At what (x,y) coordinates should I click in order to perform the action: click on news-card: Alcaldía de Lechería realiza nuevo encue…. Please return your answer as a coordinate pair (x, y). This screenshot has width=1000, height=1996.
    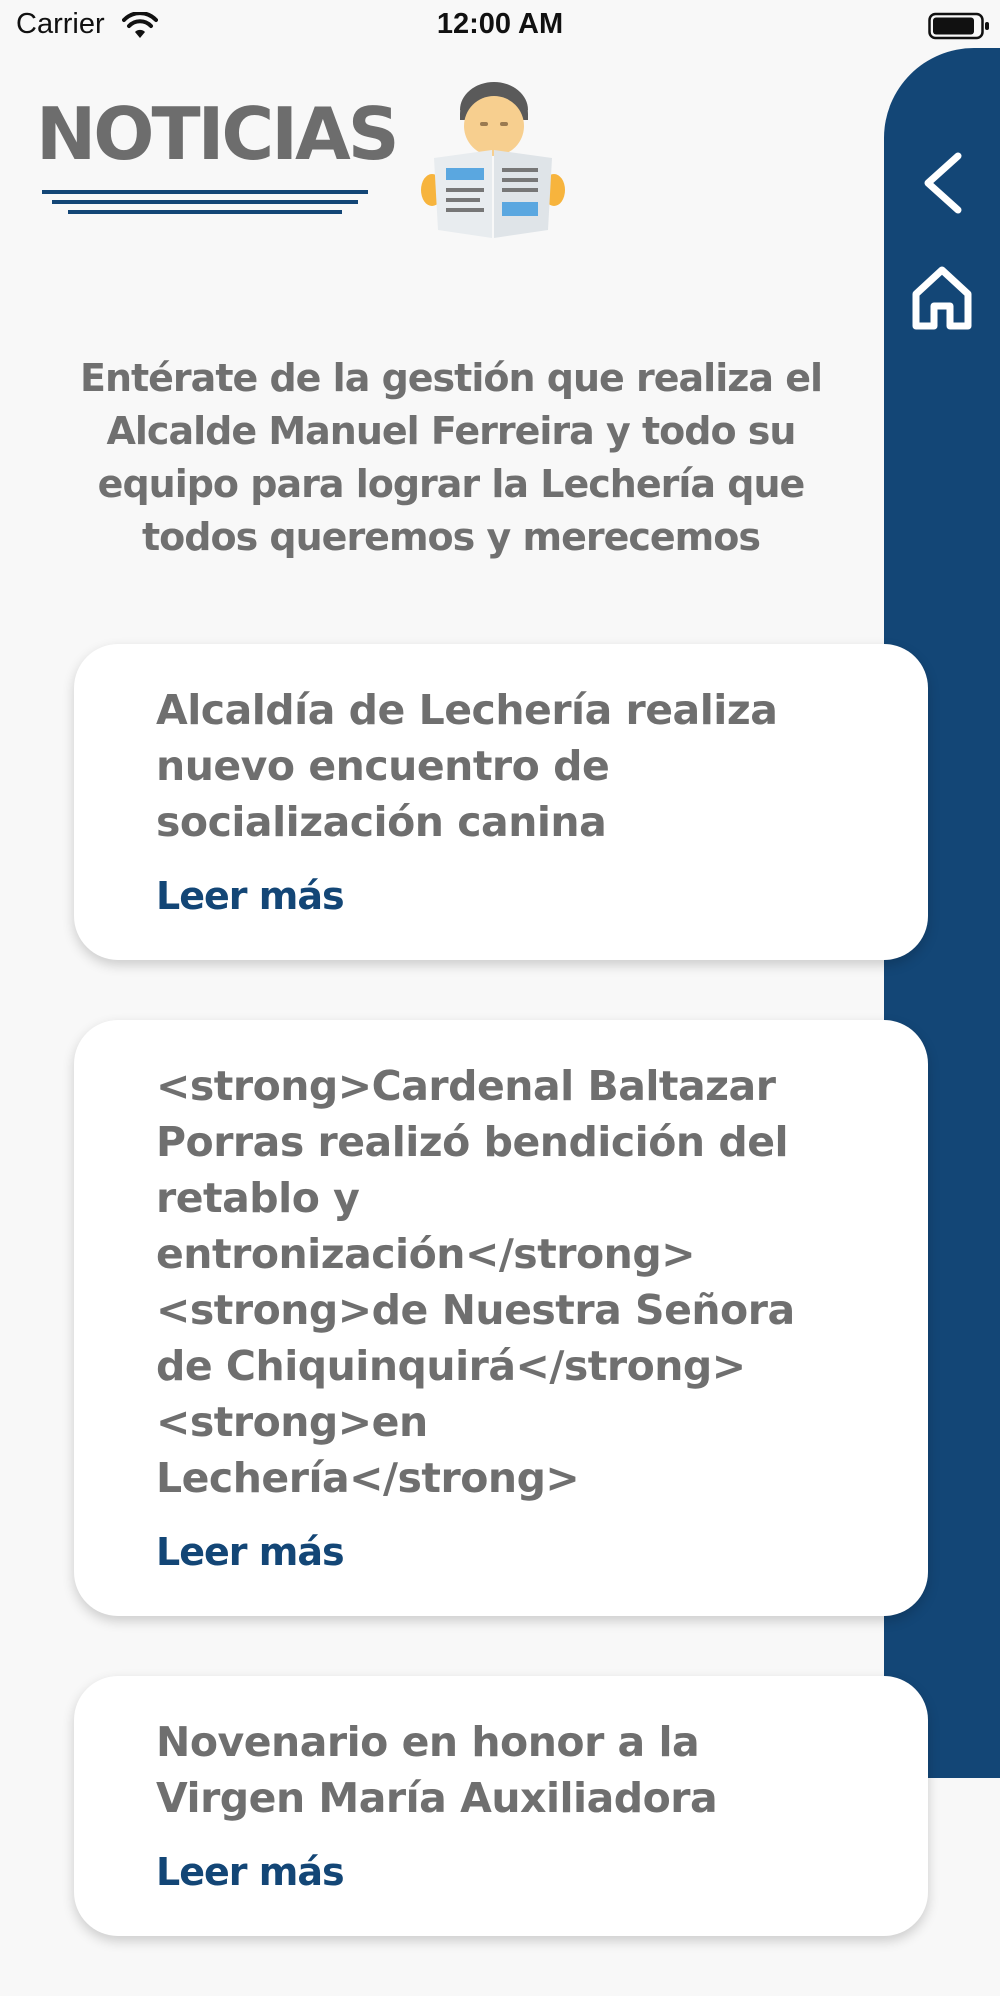
    Looking at the image, I should click on (501, 802).